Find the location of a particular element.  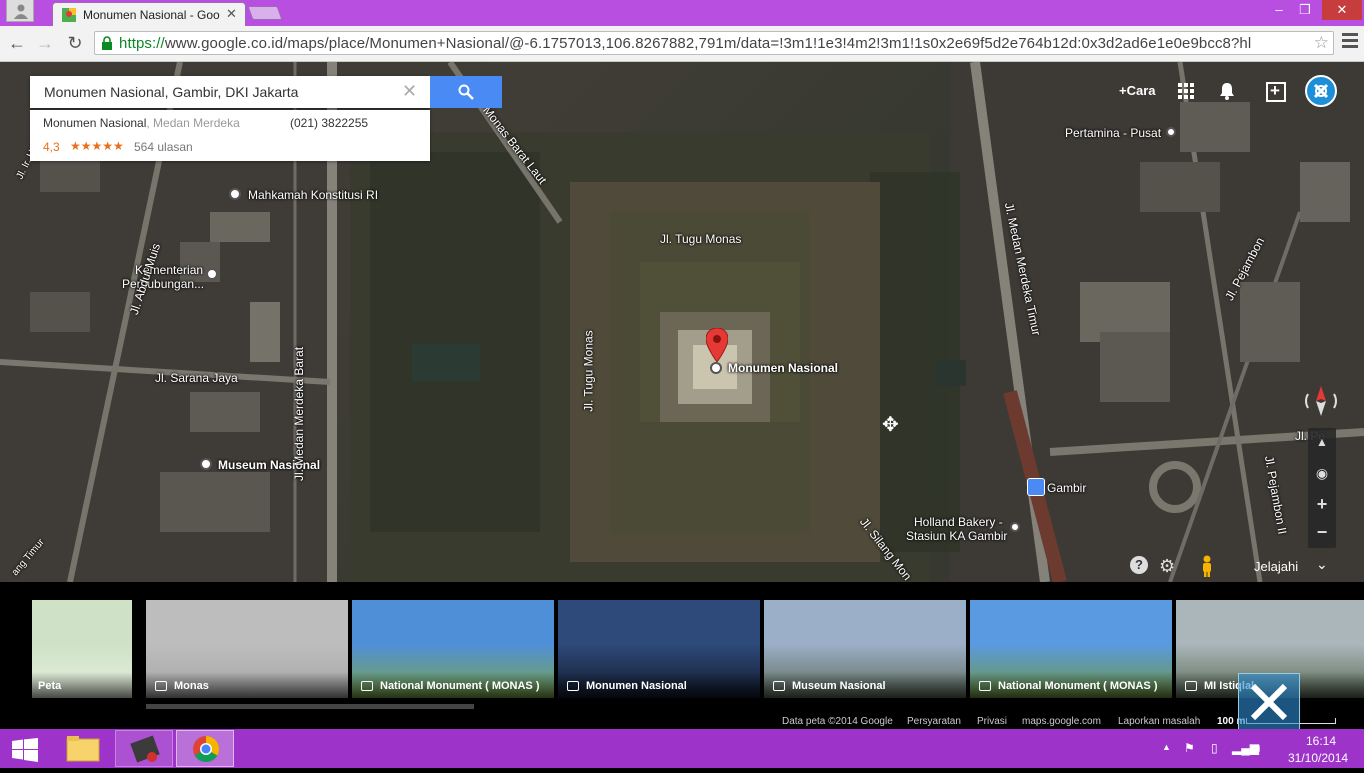

search-box: ✕ is located at coordinates (230, 92).